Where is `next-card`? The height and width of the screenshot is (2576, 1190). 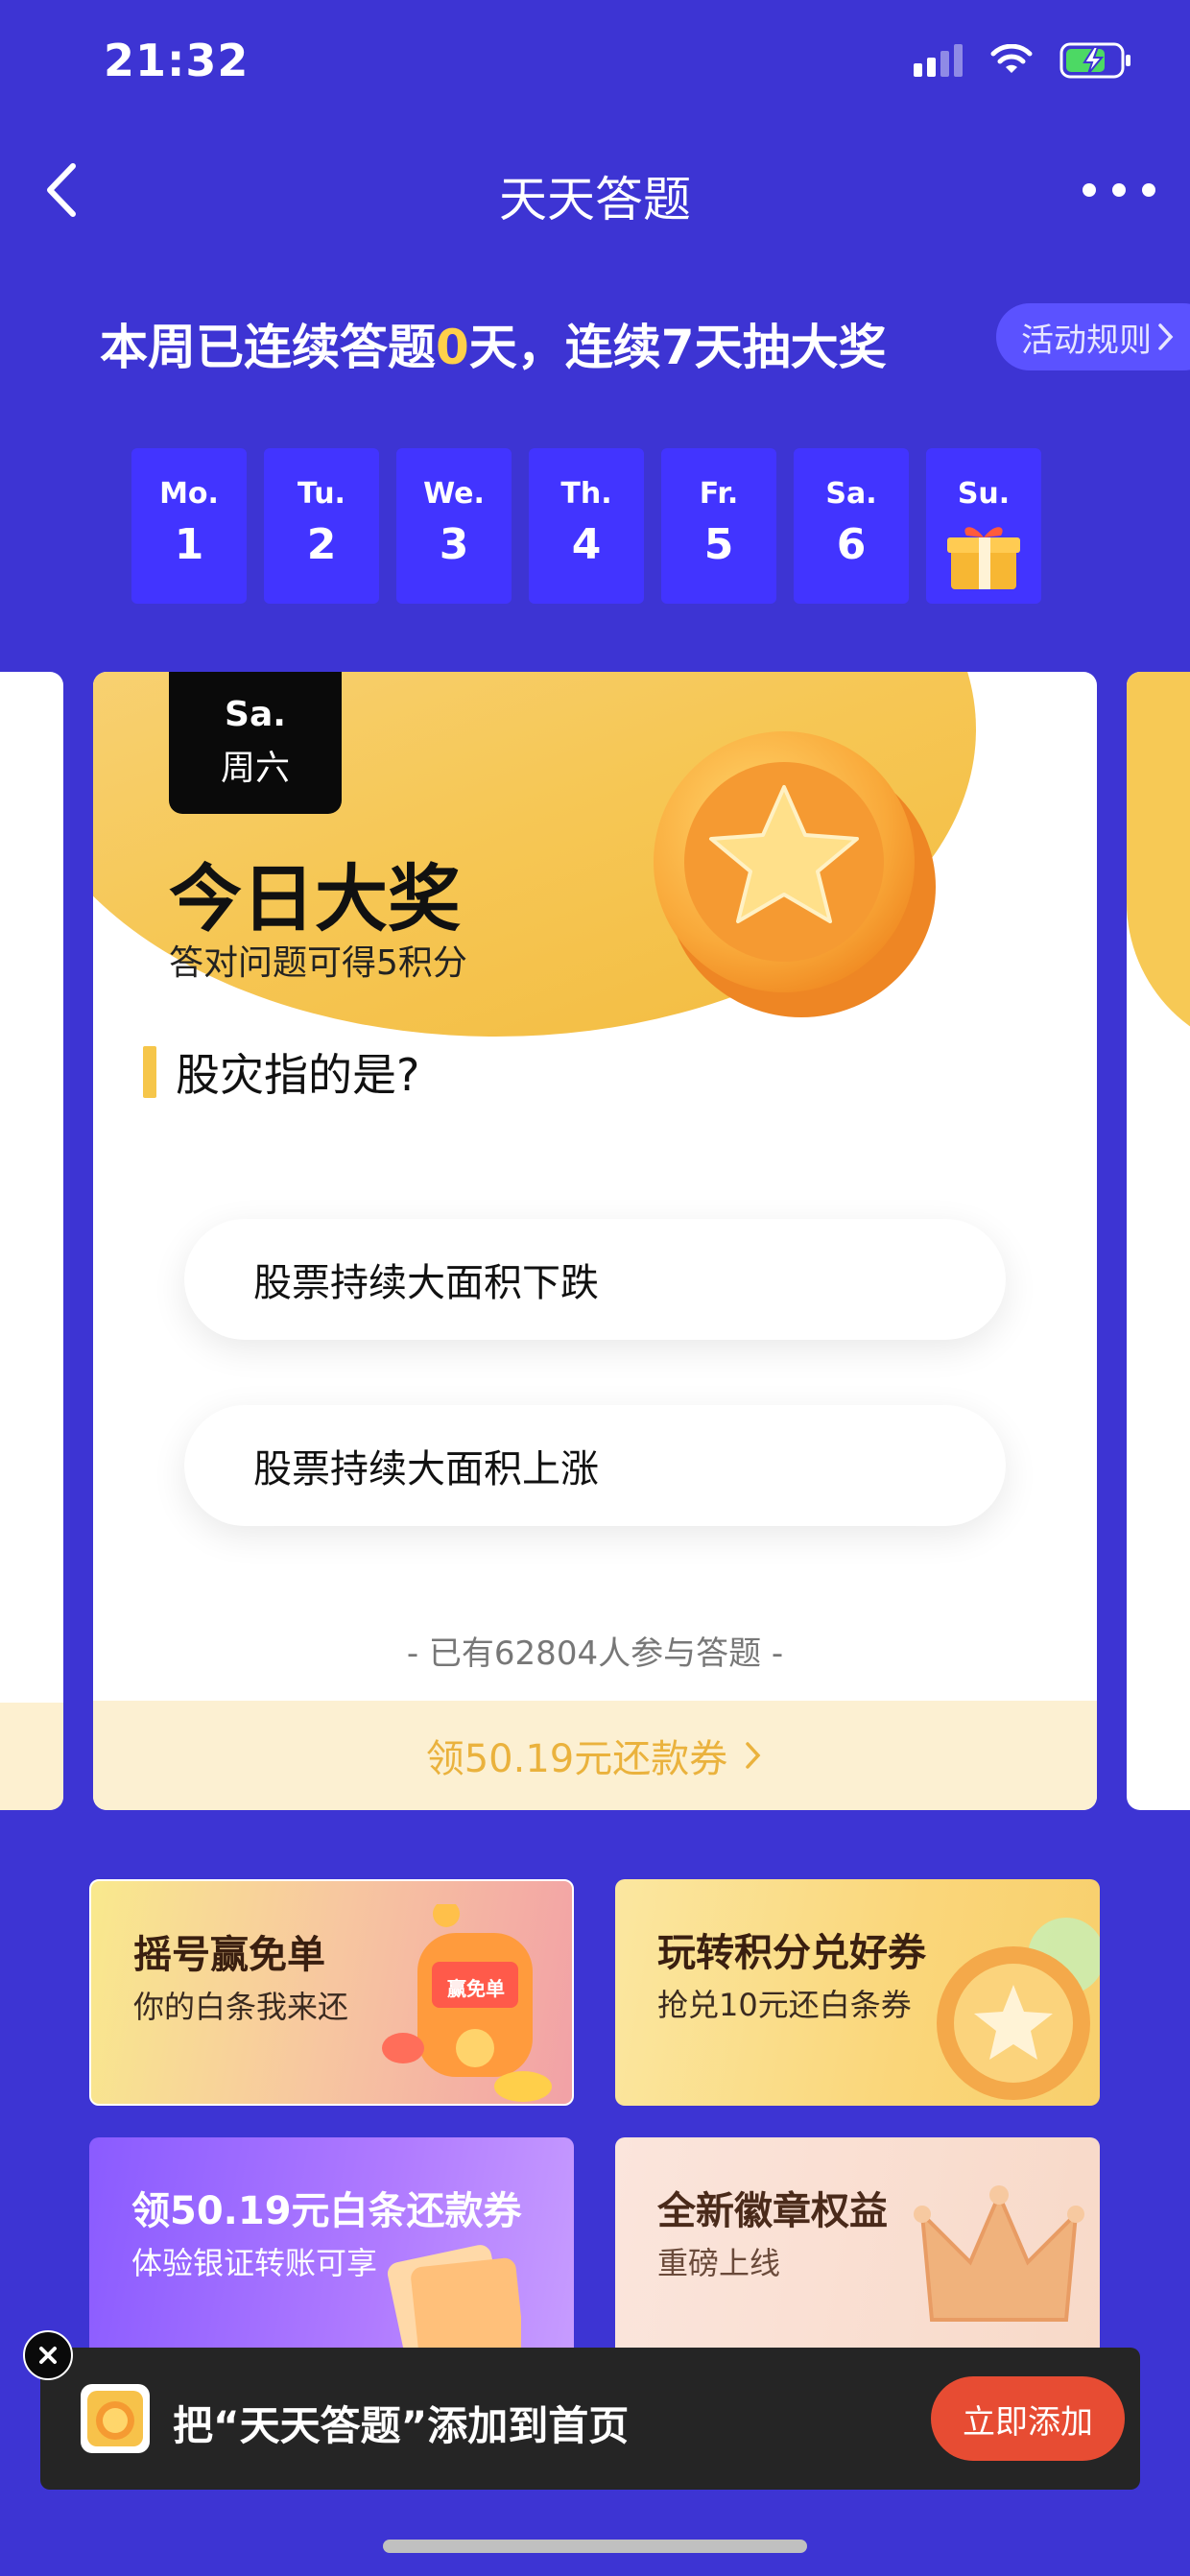
next-card is located at coordinates (1158, 1241).